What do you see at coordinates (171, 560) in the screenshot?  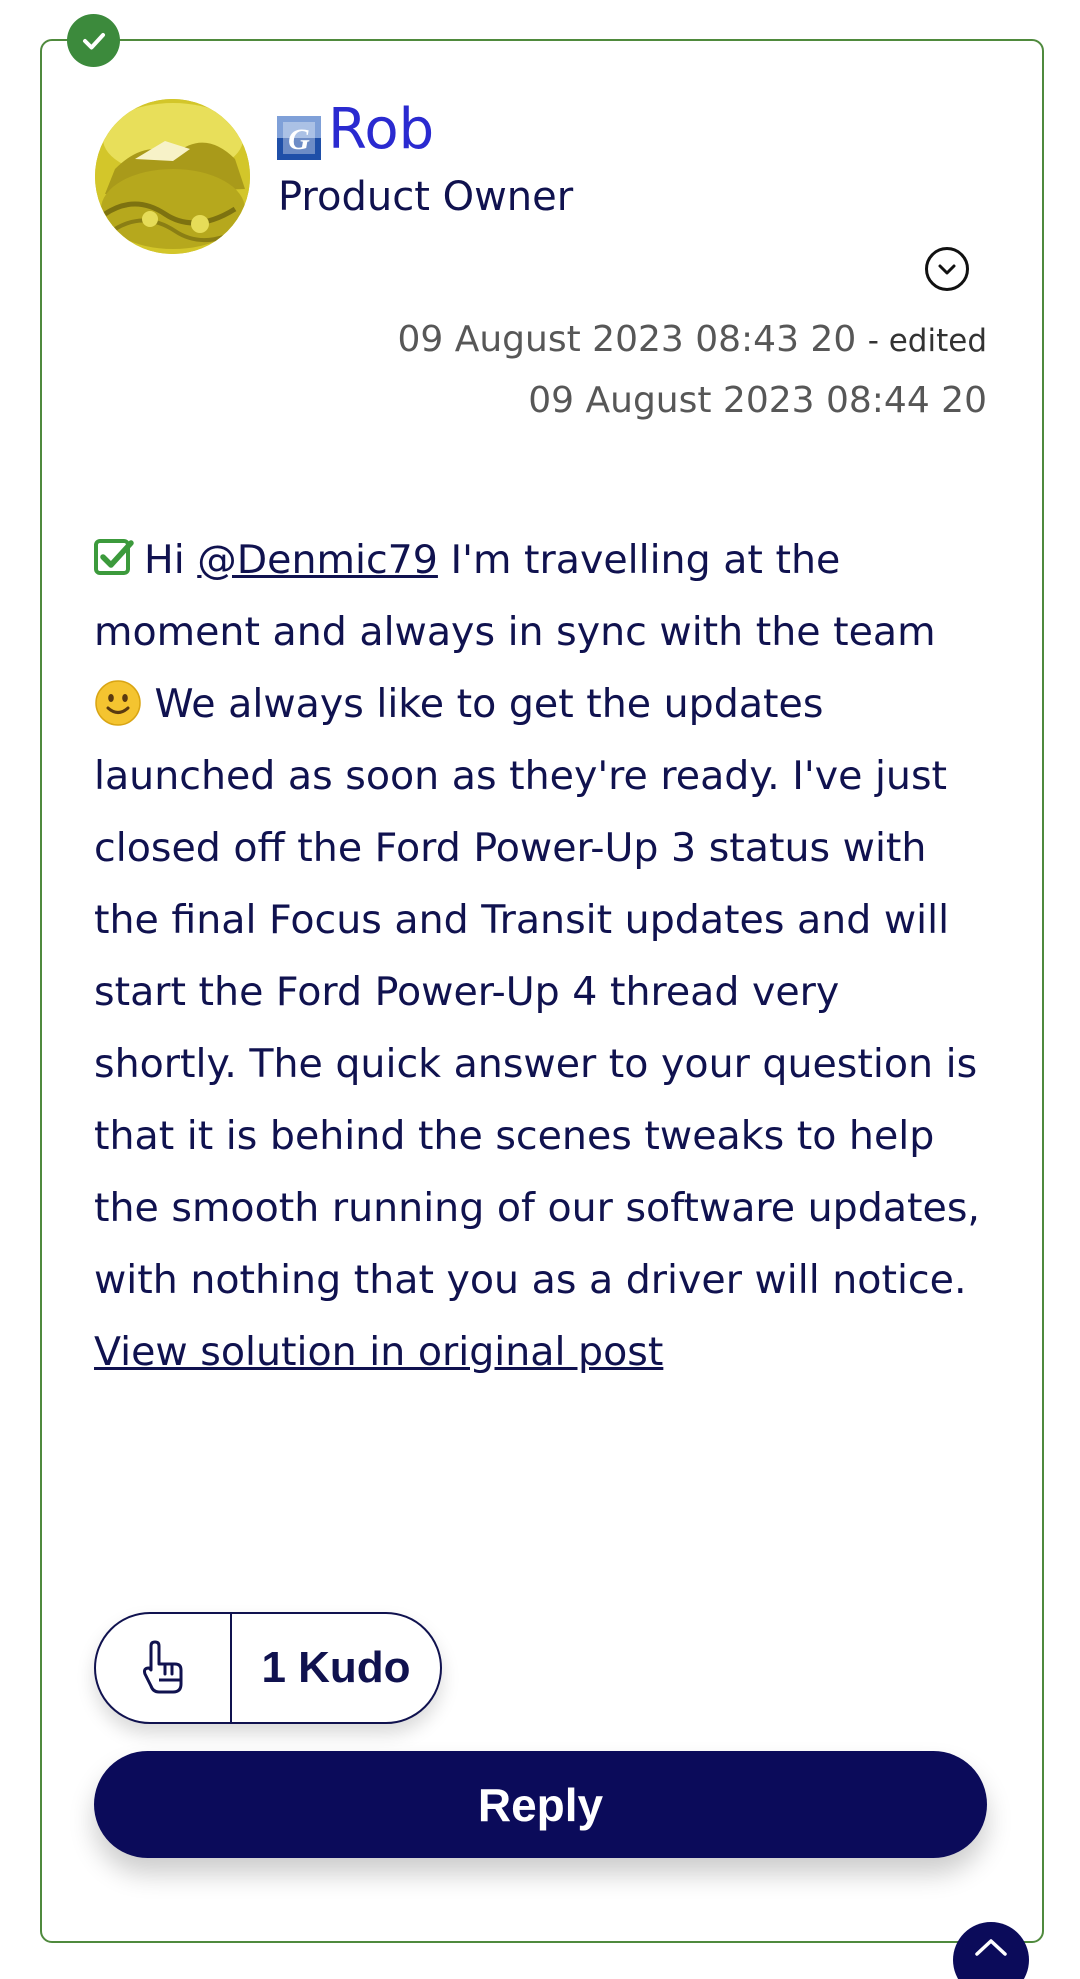 I see `greeting-text: Hi` at bounding box center [171, 560].